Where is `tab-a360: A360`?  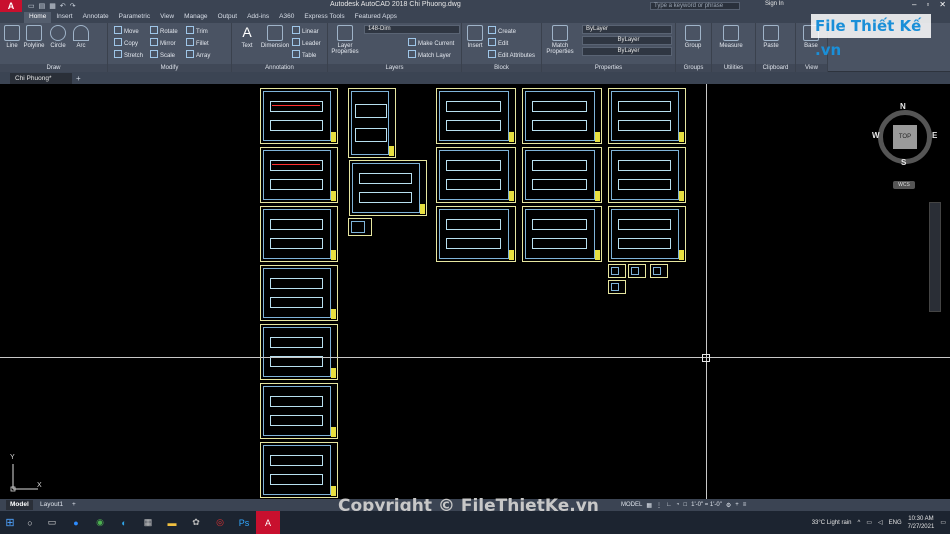
tab-a360: A360 is located at coordinates (286, 17).